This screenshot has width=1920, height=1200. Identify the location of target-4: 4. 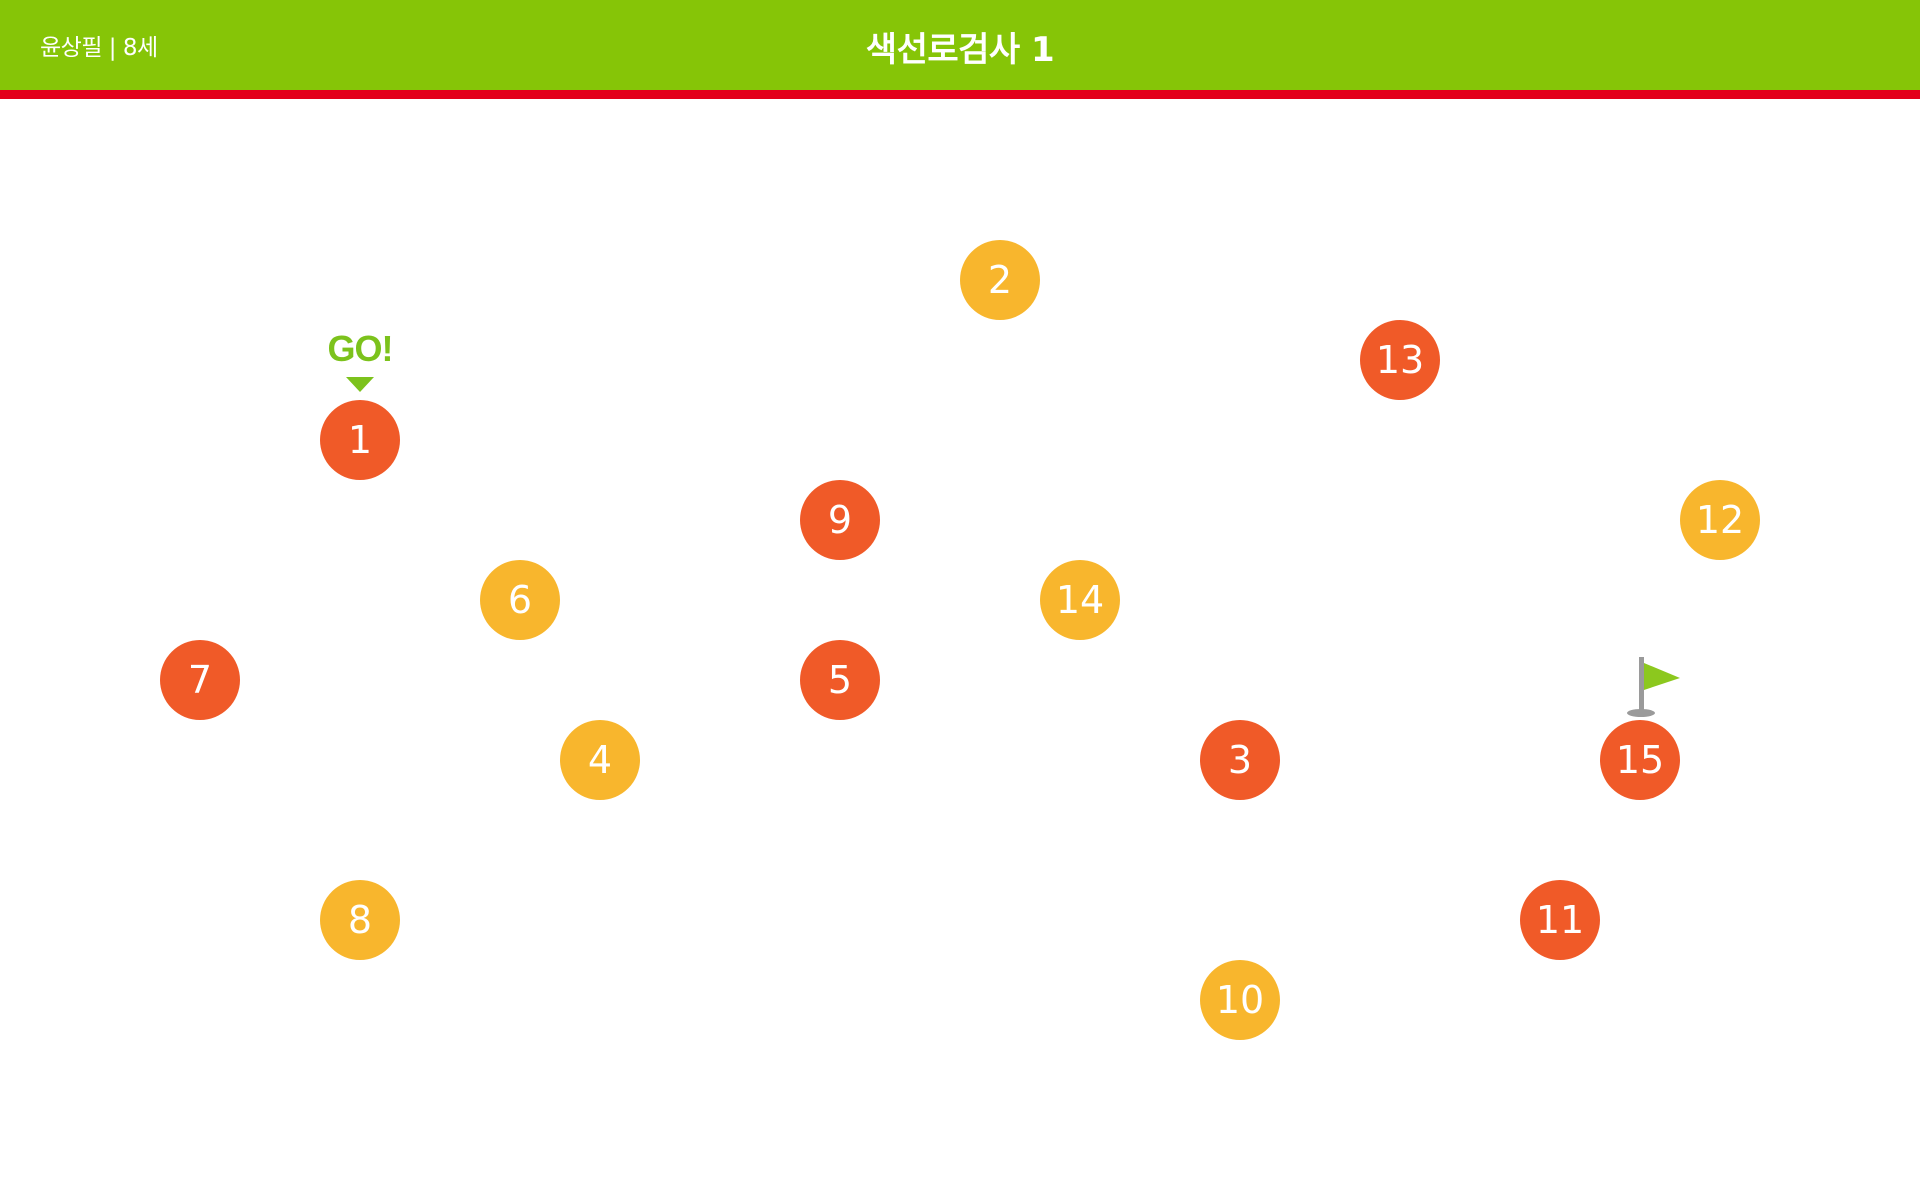
(600, 760).